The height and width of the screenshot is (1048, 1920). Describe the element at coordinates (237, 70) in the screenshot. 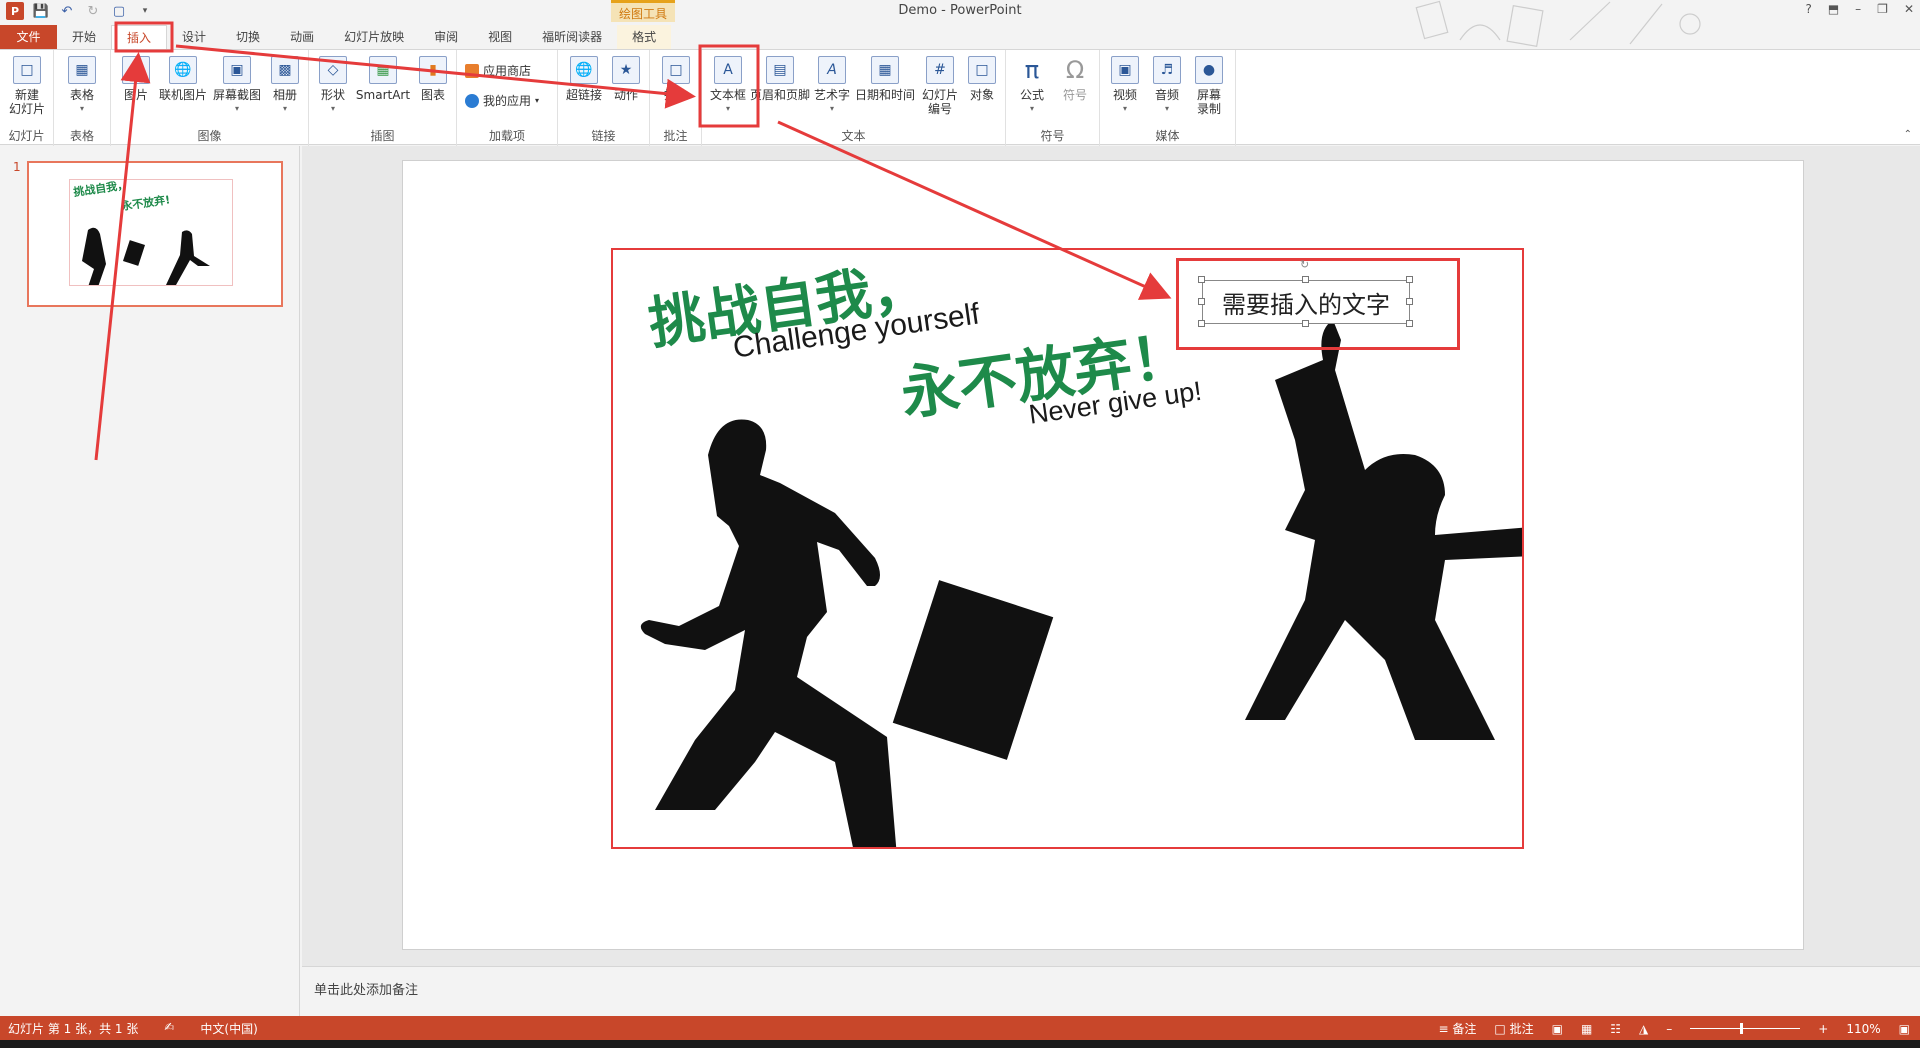

I see `camera-icon: ▣` at that location.